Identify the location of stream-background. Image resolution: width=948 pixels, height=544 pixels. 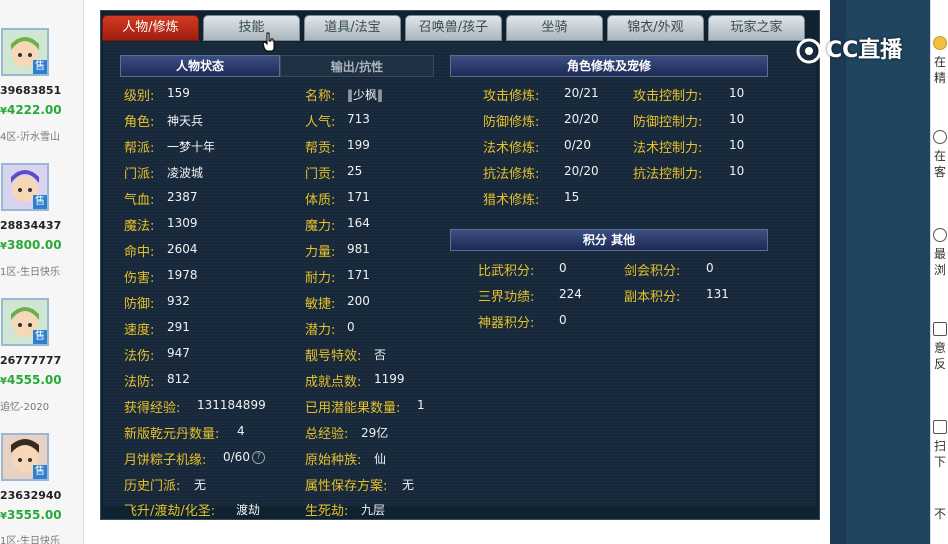
(888, 272).